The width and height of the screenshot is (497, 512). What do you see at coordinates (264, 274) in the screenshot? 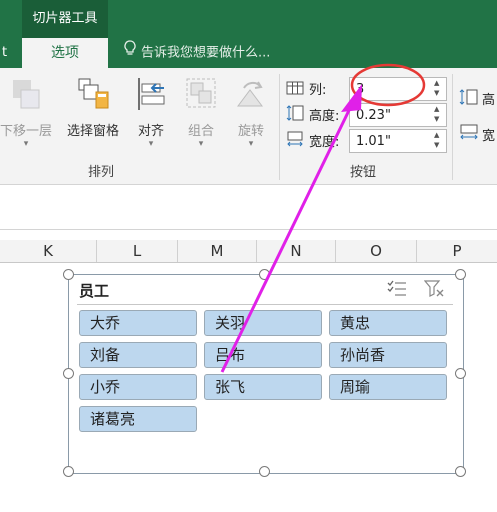
I see `resize-handle-top` at bounding box center [264, 274].